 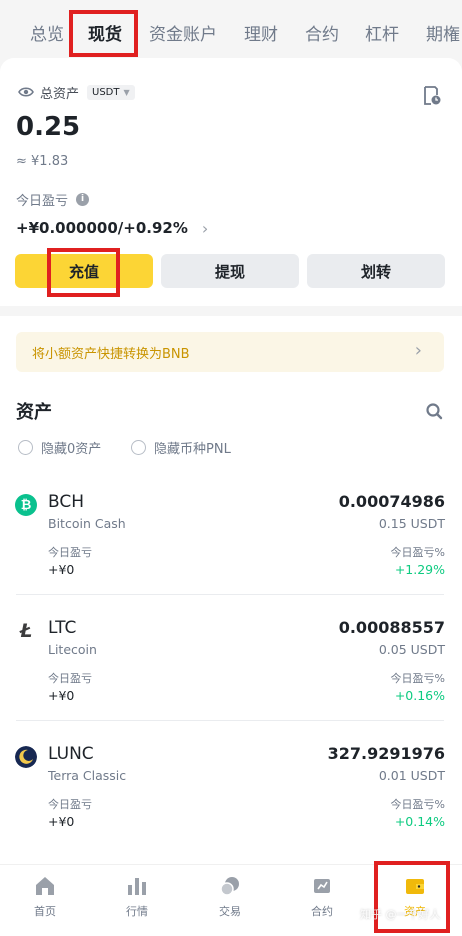 I want to click on asset-amount: 0.00074986, so click(x=391, y=501).